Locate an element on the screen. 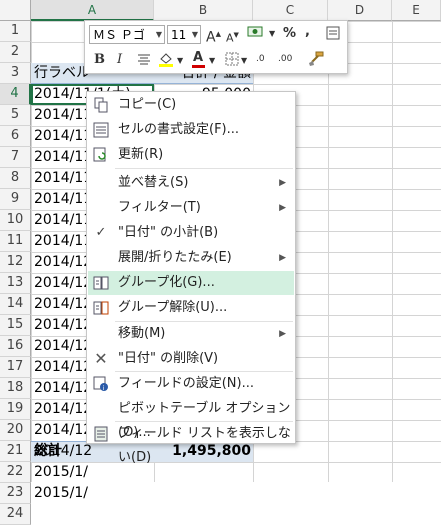  menu-item-1: コピー(C) is located at coordinates (191, 105).